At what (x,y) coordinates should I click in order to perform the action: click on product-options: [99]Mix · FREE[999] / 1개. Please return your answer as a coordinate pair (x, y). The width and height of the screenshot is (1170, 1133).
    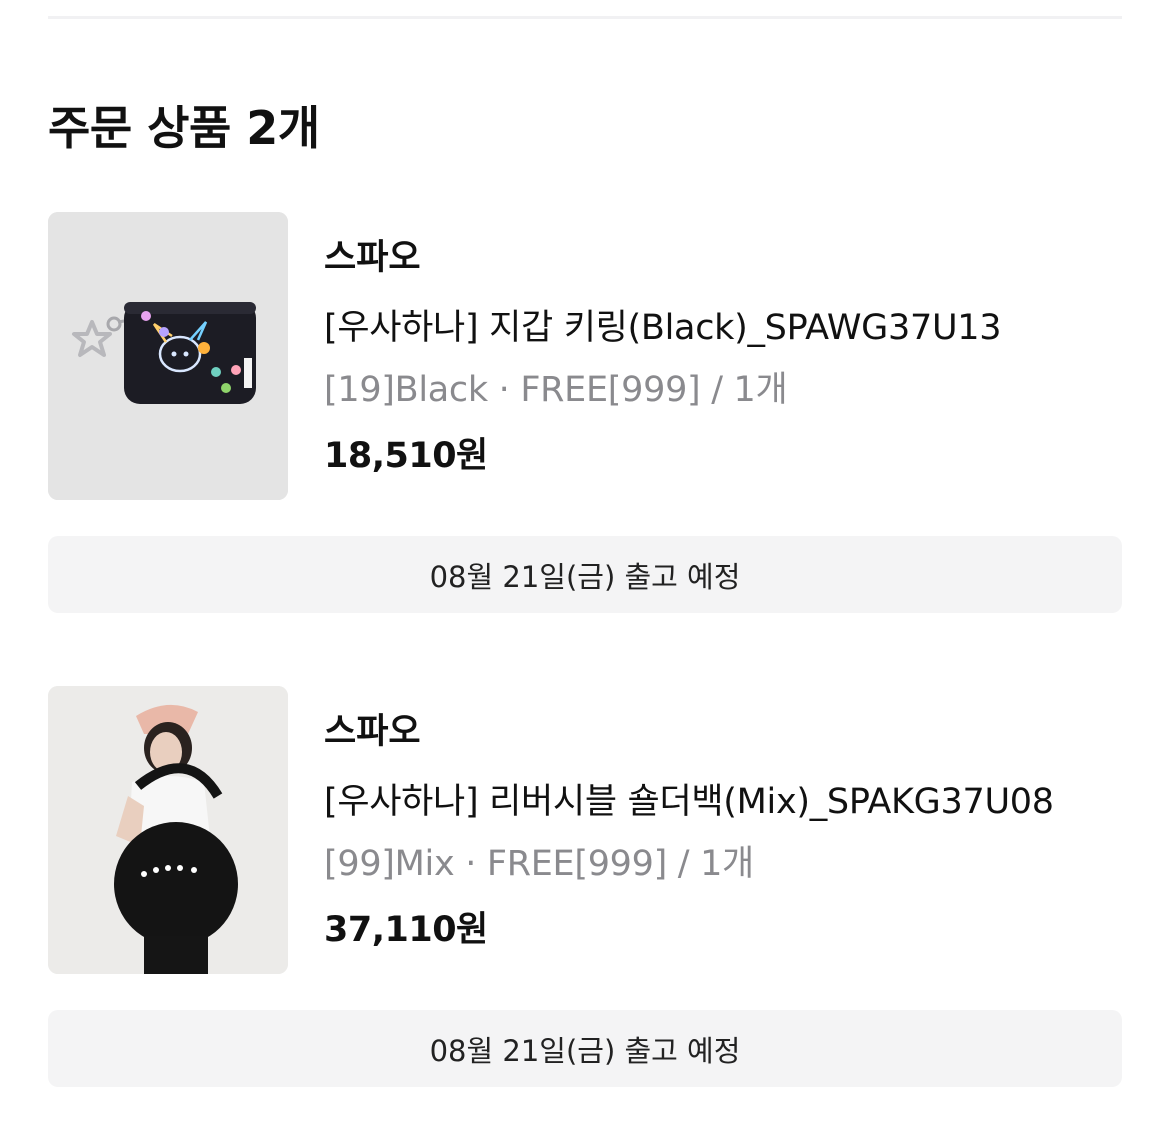
    Looking at the image, I should click on (539, 864).